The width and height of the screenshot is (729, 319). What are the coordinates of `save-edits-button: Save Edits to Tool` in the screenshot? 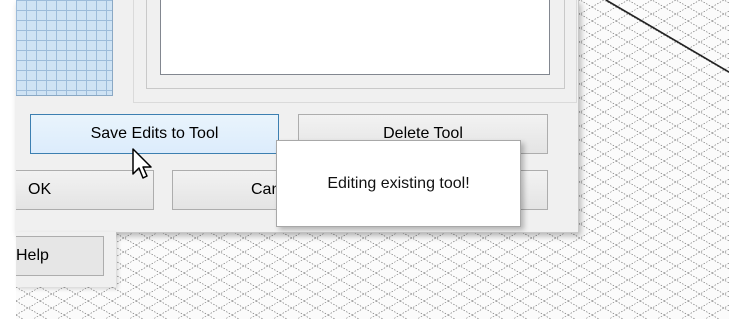 It's located at (154, 134).